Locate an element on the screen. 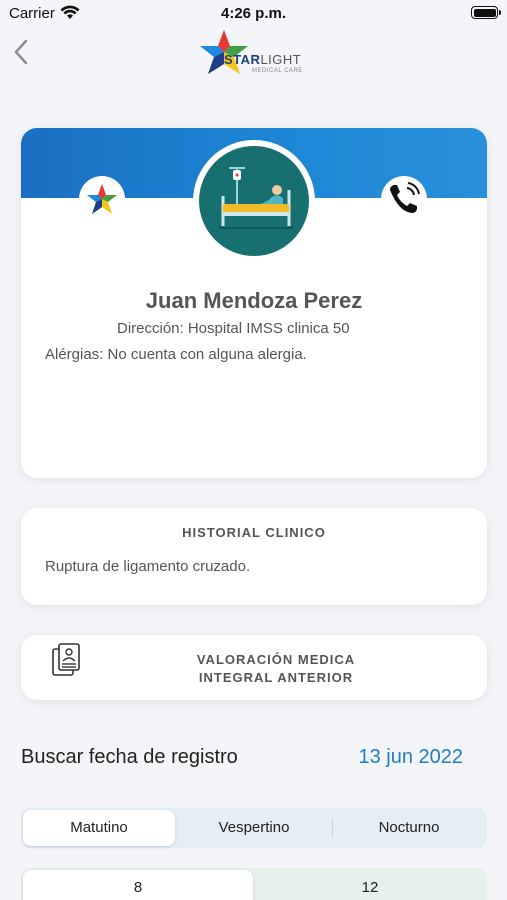 Image resolution: width=507 pixels, height=900 pixels. patient-name: Juan Mendoza Perez is located at coordinates (254, 300).